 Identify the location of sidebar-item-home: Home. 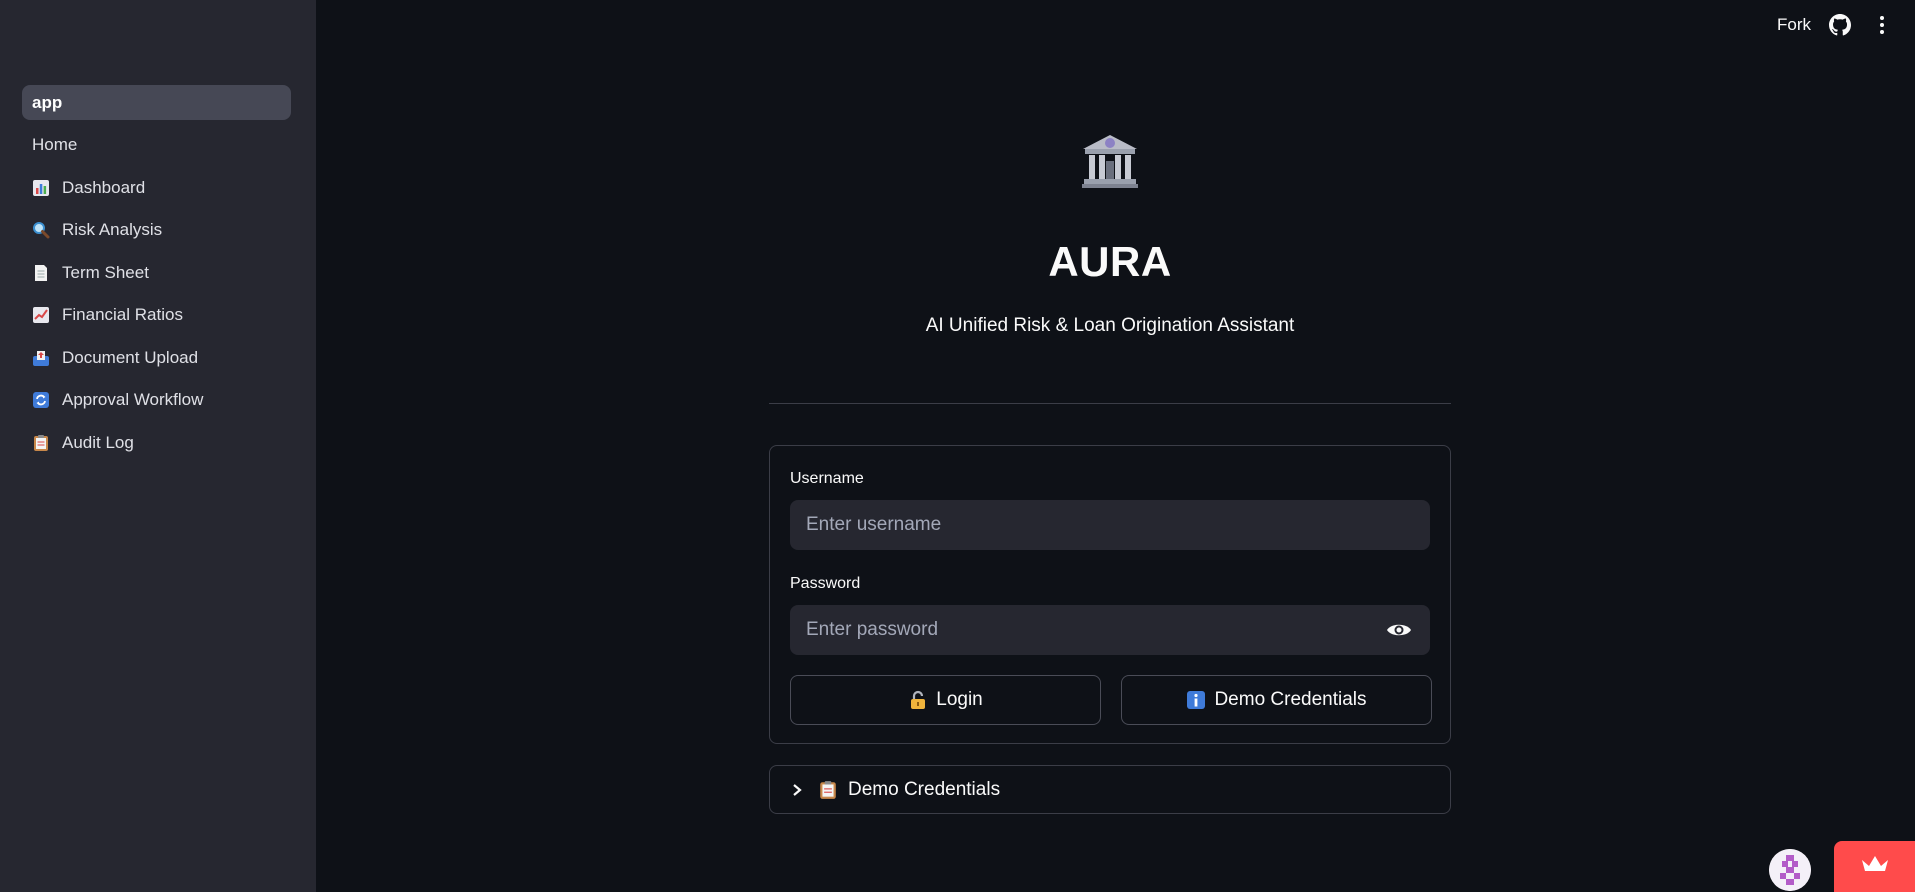
(156, 145).